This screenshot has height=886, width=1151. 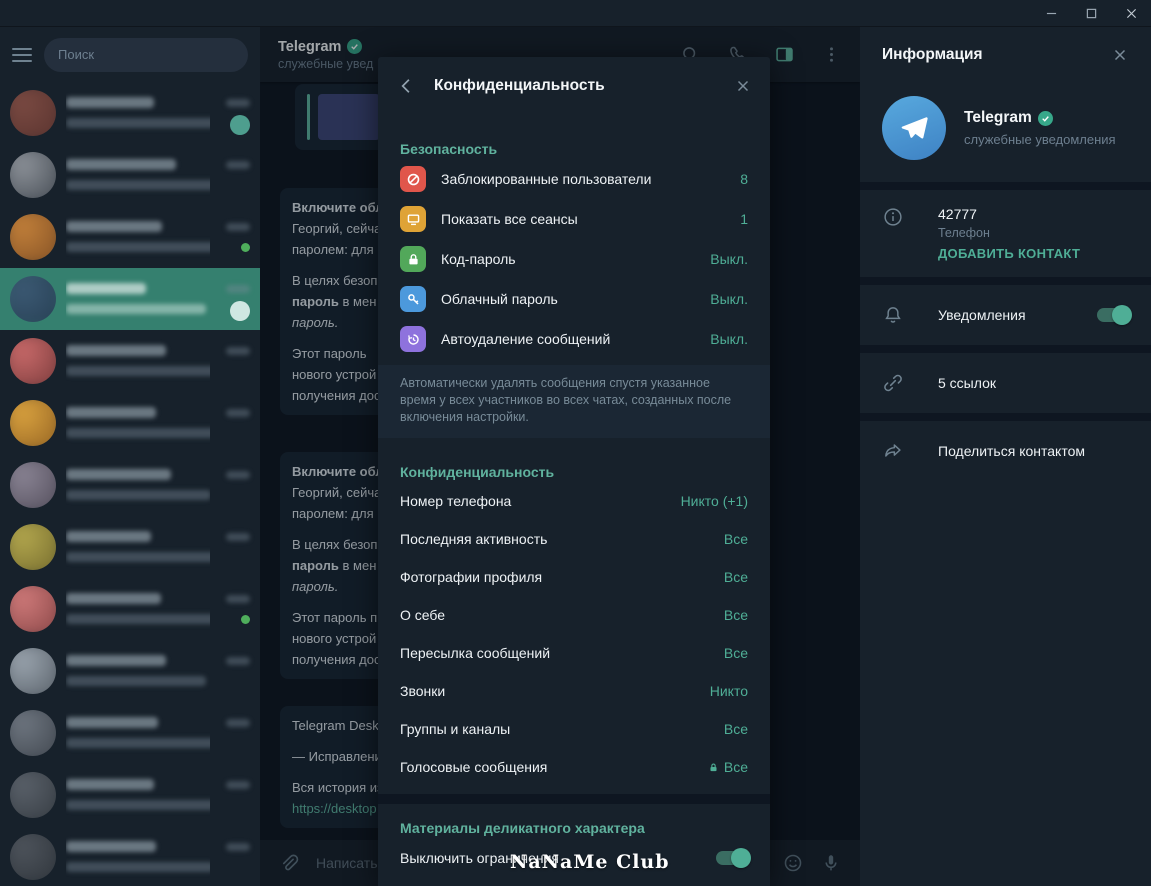 What do you see at coordinates (998, 117) in the screenshot?
I see `profile-name: Telegram` at bounding box center [998, 117].